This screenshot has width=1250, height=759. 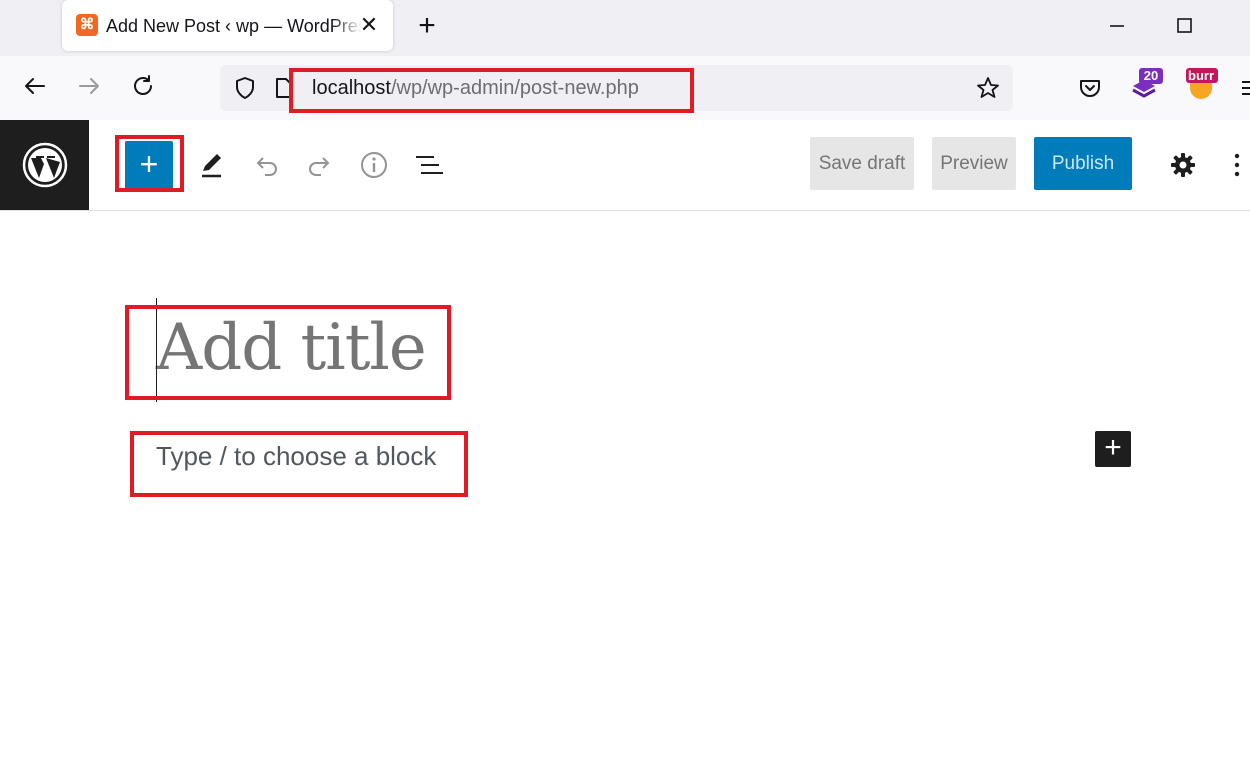 I want to click on xampp-favicon-icon: ⌘, so click(x=87, y=25).